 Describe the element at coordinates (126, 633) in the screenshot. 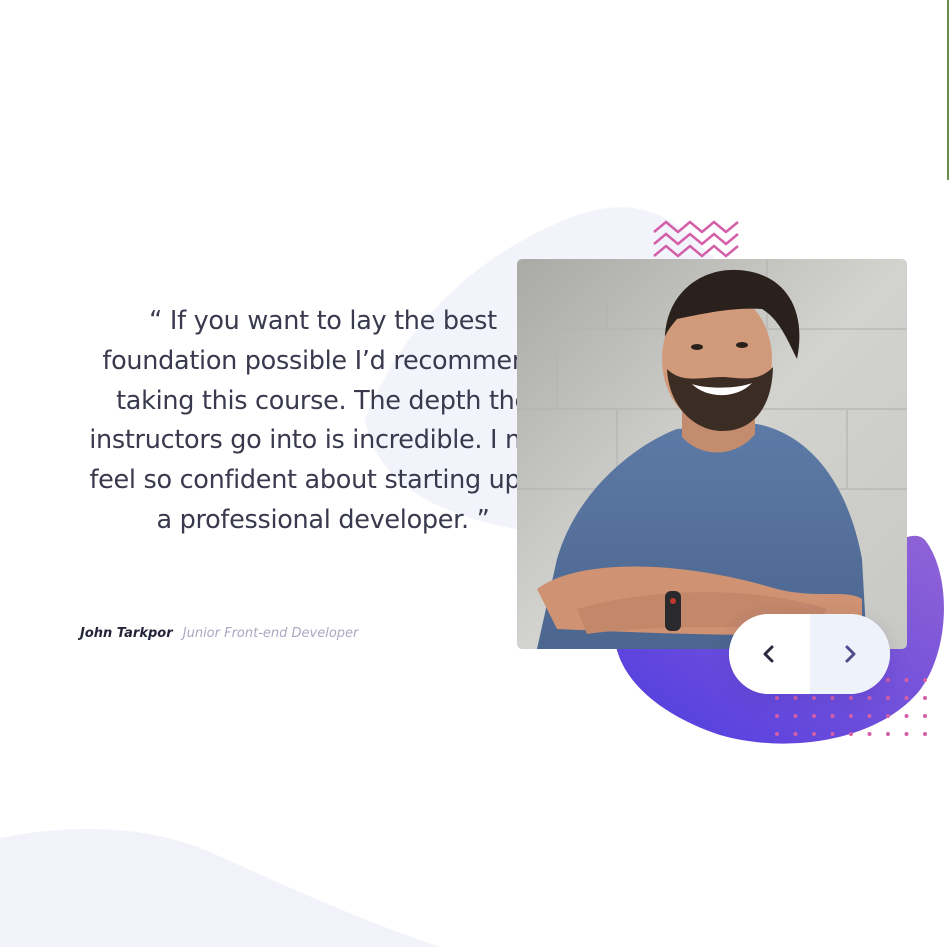

I see `author-name: John Tarkpor` at that location.